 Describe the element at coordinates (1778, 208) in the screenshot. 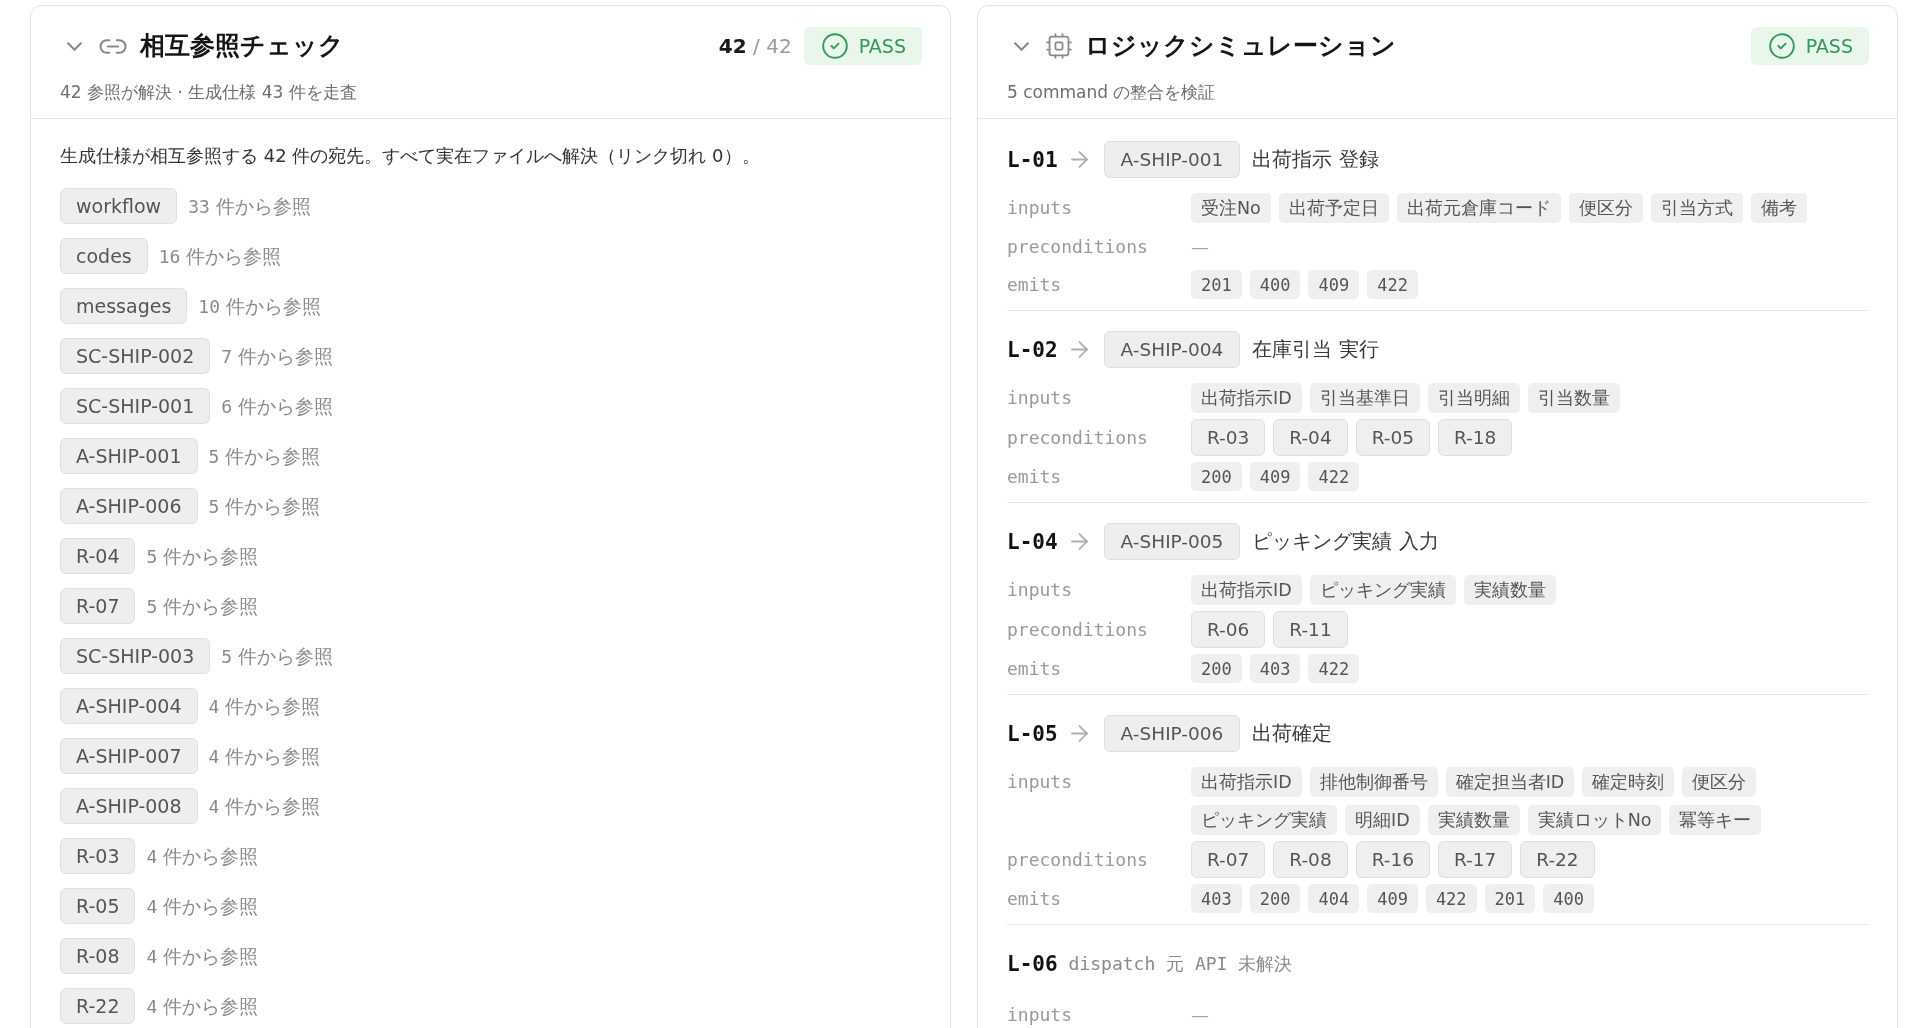

I see `input-tag: 備考` at that location.